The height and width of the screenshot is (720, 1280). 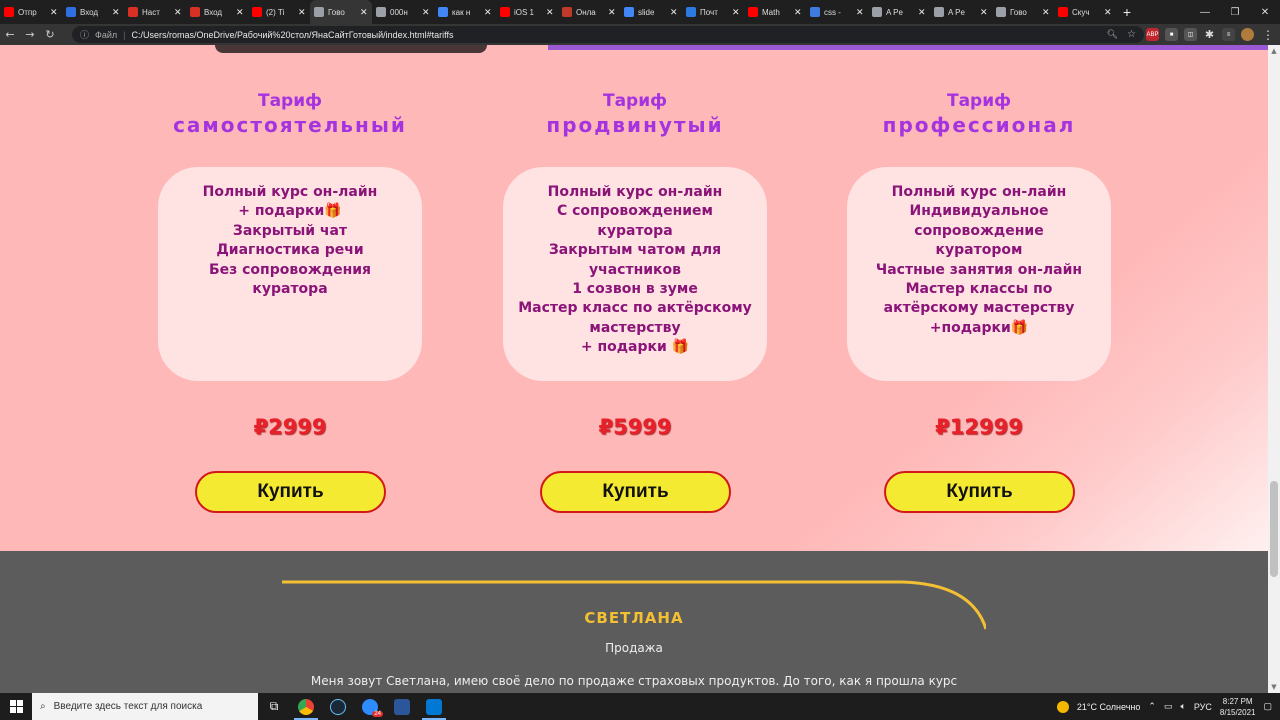 What do you see at coordinates (1171, 34) in the screenshot?
I see `camera-extension-icon: ■` at bounding box center [1171, 34].